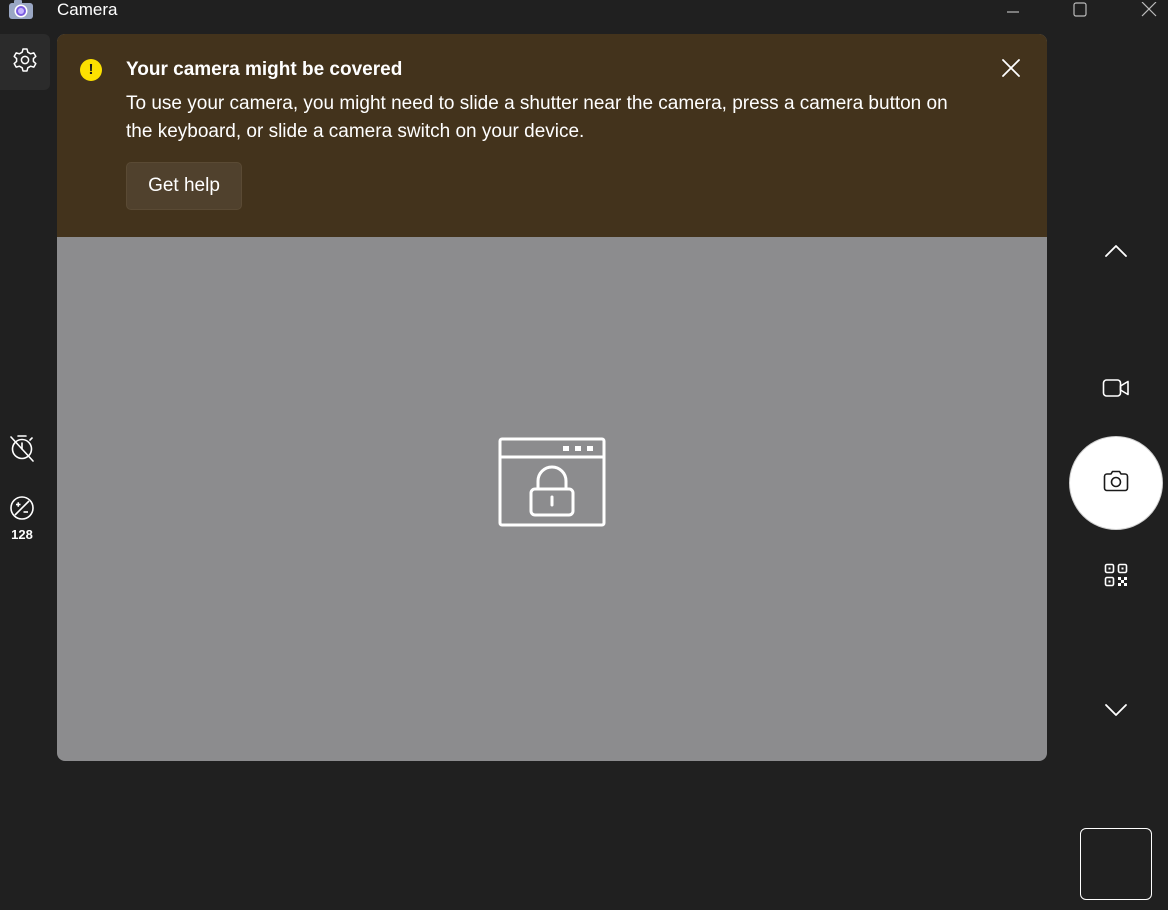 The width and height of the screenshot is (1168, 910). What do you see at coordinates (21, 10) in the screenshot?
I see `camera-app-icon` at bounding box center [21, 10].